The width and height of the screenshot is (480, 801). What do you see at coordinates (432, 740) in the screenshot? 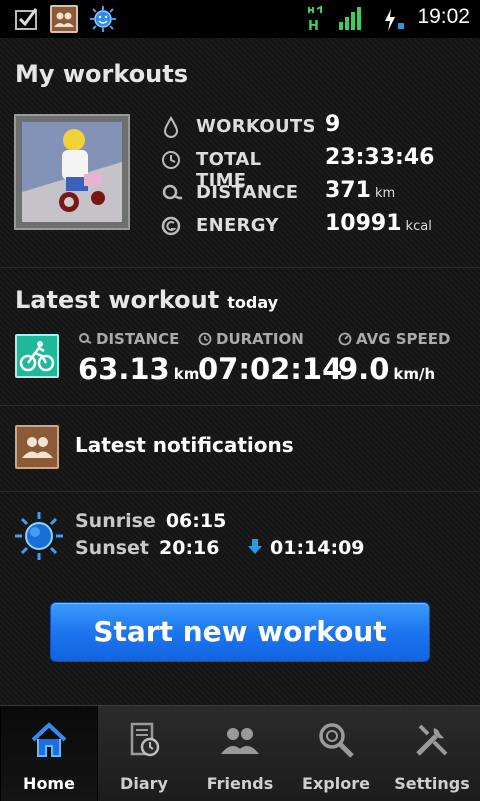
I see `settings-icon` at bounding box center [432, 740].